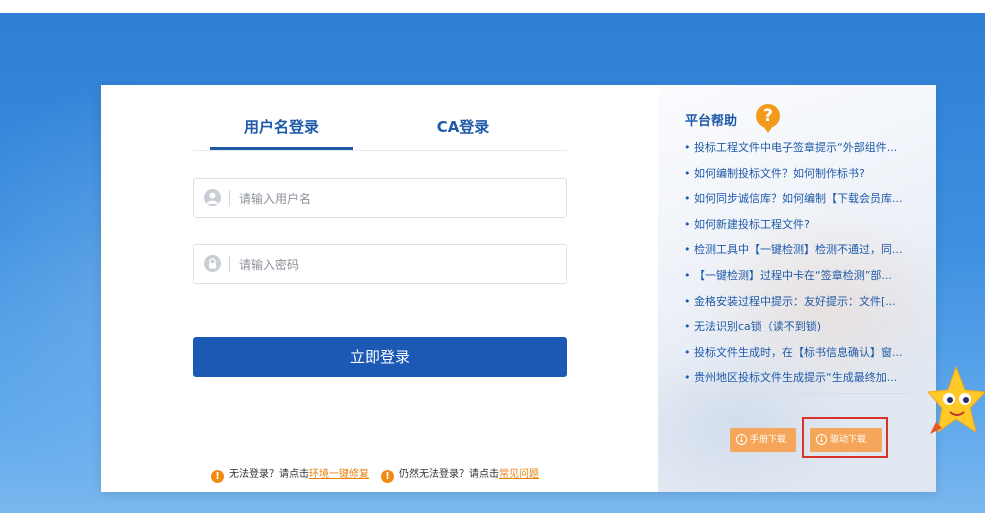 This screenshot has height=513, width=985. What do you see at coordinates (768, 440) in the screenshot?
I see `manual-download-label: 手册下载` at bounding box center [768, 440].